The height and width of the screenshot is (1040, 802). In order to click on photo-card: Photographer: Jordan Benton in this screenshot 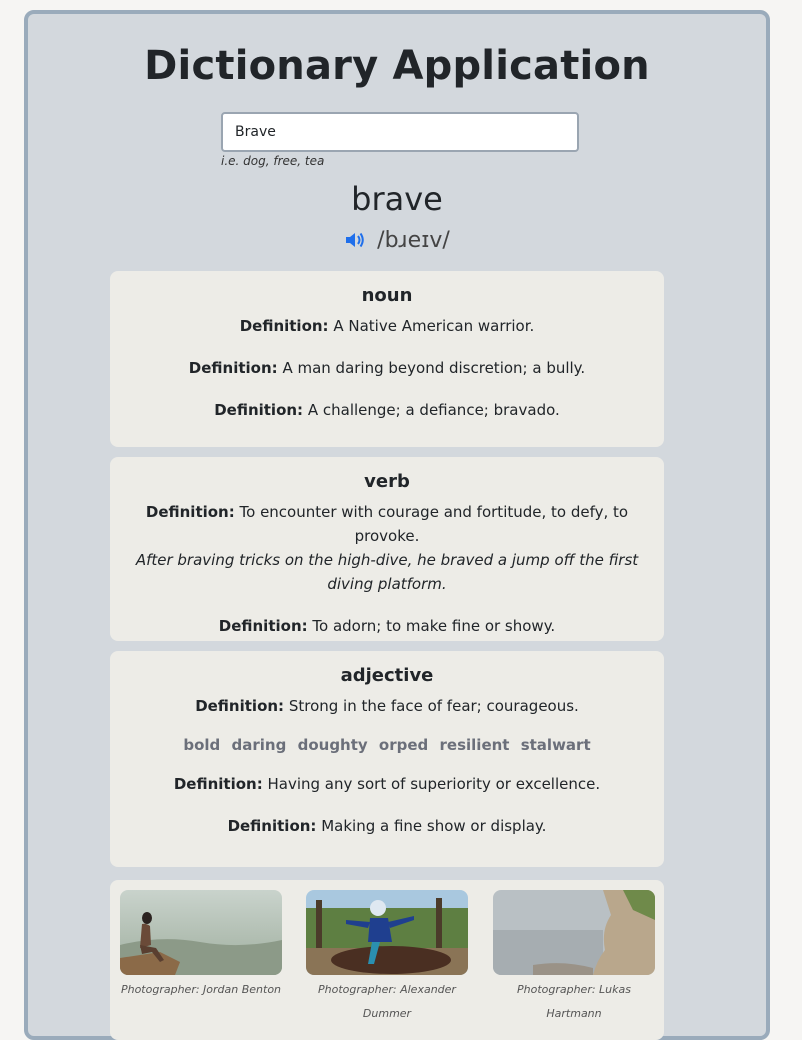, I will do `click(201, 946)`.